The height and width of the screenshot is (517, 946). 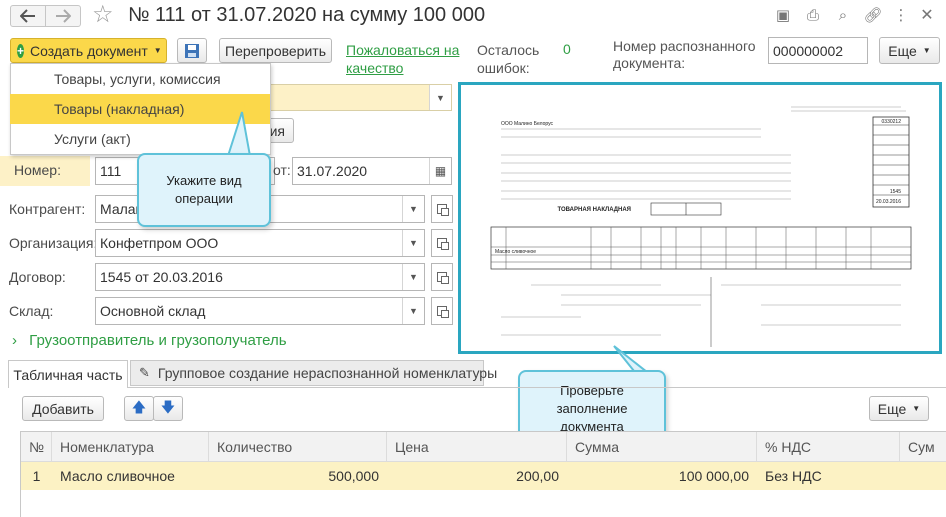 I want to click on search-doc-icon: ⌕, so click(x=843, y=15).